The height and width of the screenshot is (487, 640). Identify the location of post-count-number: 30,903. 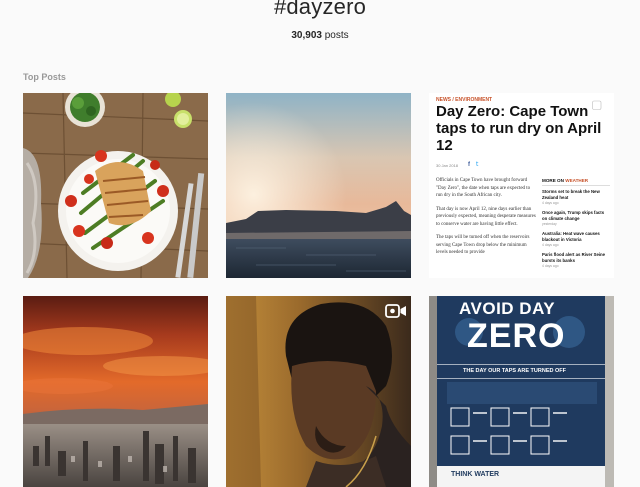
(306, 35).